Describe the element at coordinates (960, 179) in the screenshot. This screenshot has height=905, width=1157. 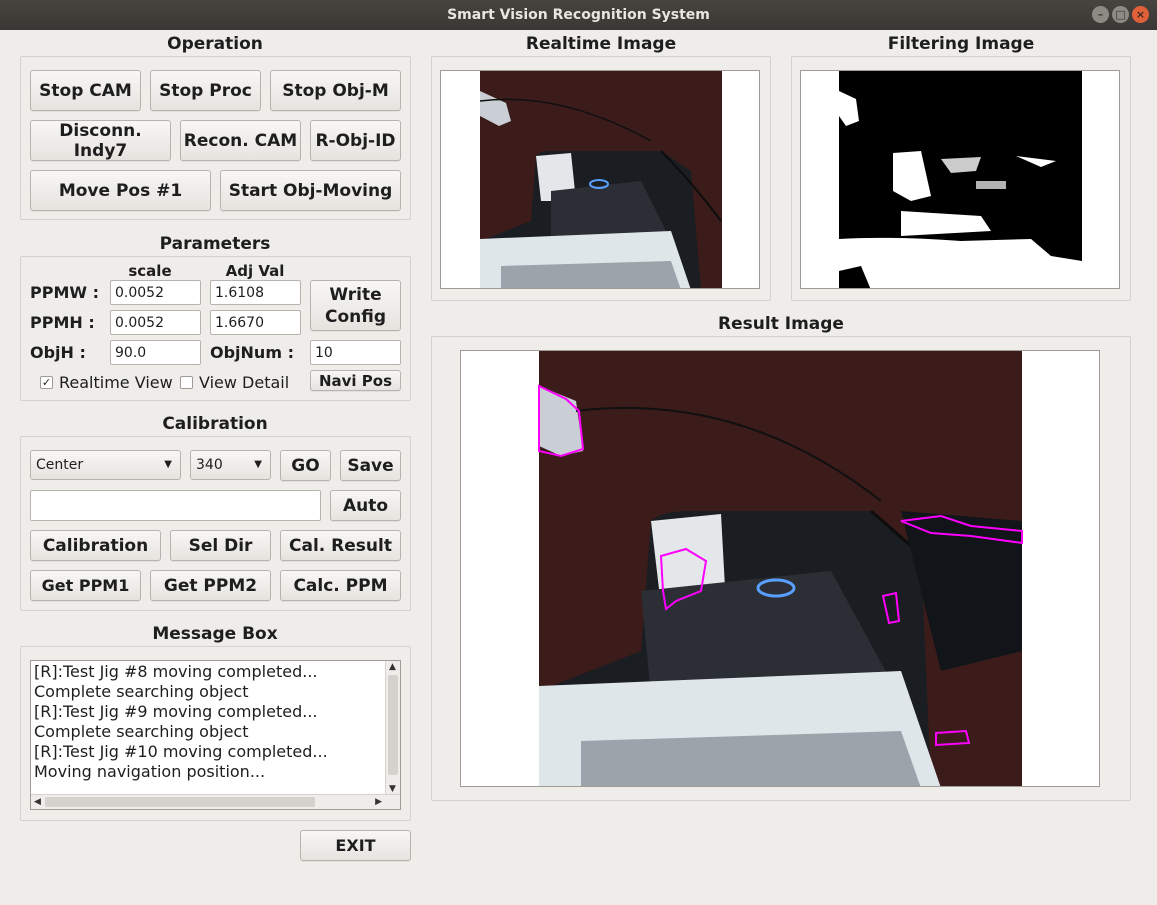
I see `filtering-image` at that location.